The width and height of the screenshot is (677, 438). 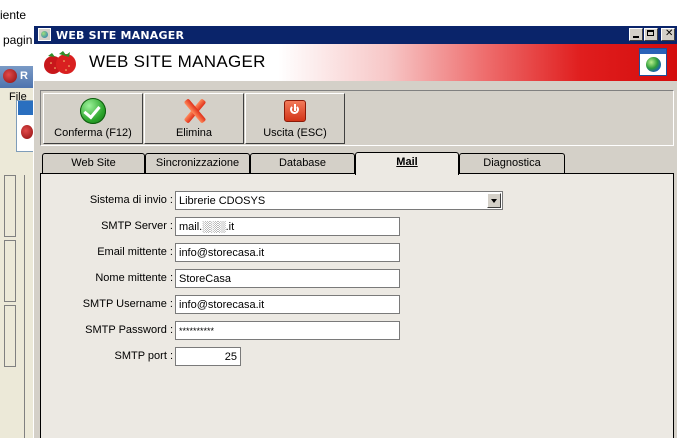 What do you see at coordinates (93, 111) in the screenshot?
I see `checkmark-icon` at bounding box center [93, 111].